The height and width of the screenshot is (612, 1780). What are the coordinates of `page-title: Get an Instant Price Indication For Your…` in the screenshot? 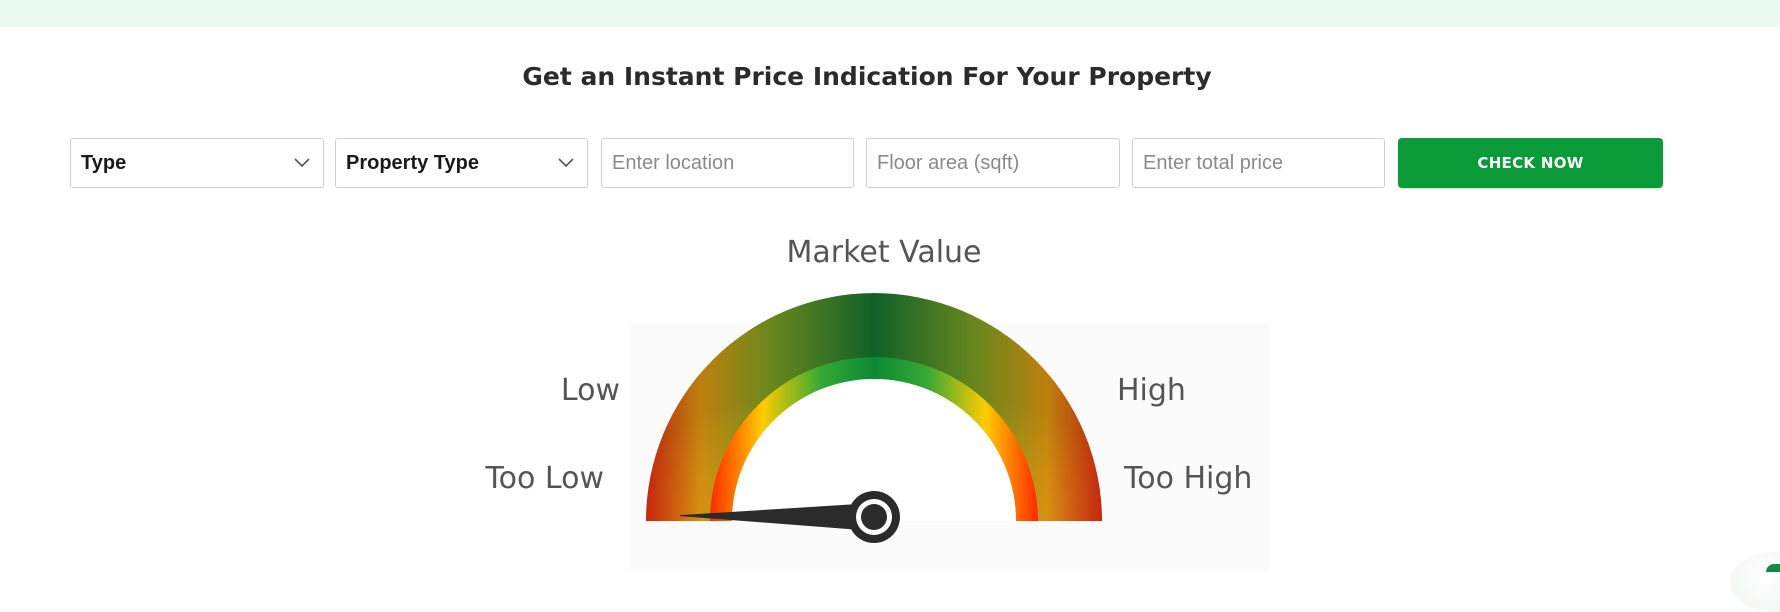 It's located at (867, 76).